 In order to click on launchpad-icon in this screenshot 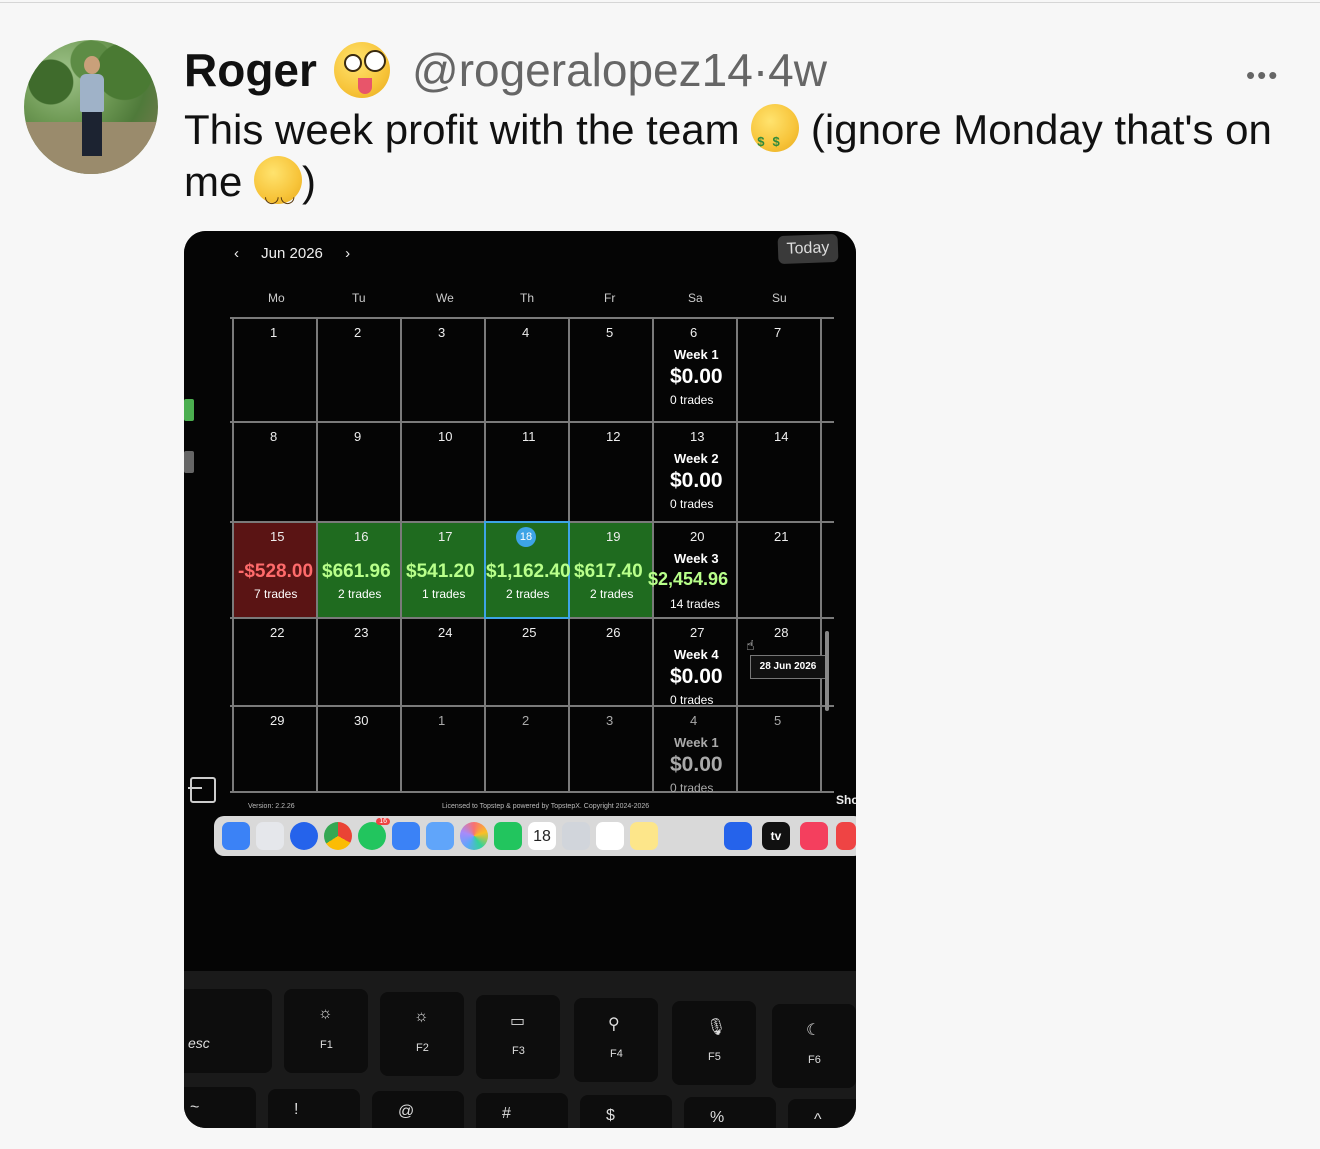, I will do `click(270, 836)`.